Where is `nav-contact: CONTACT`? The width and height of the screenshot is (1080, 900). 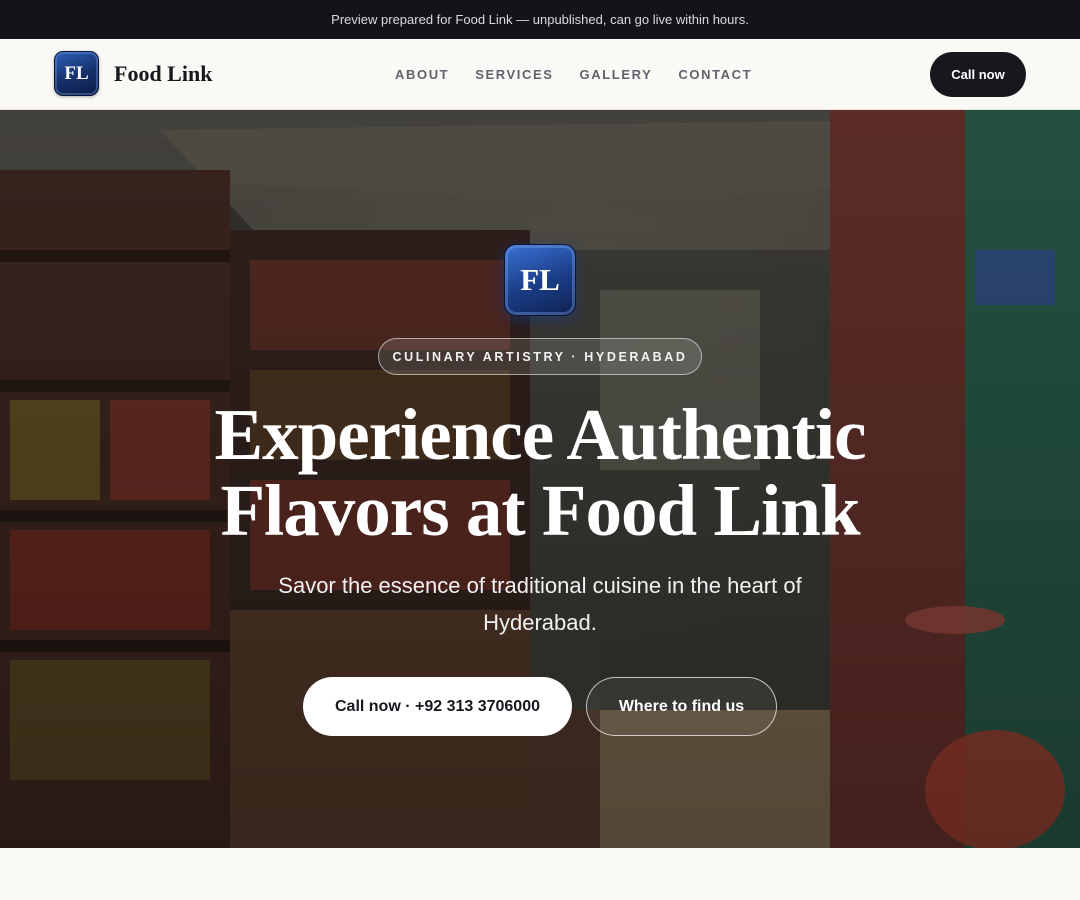
nav-contact: CONTACT is located at coordinates (715, 74).